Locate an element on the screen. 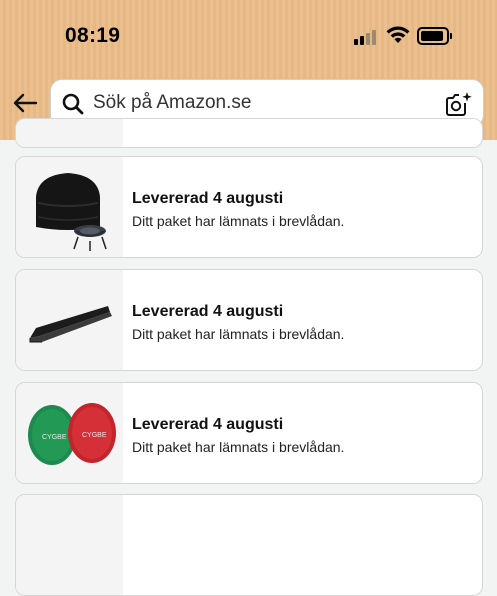 The image size is (497, 596). camera-sparkle-icon is located at coordinates (459, 104).